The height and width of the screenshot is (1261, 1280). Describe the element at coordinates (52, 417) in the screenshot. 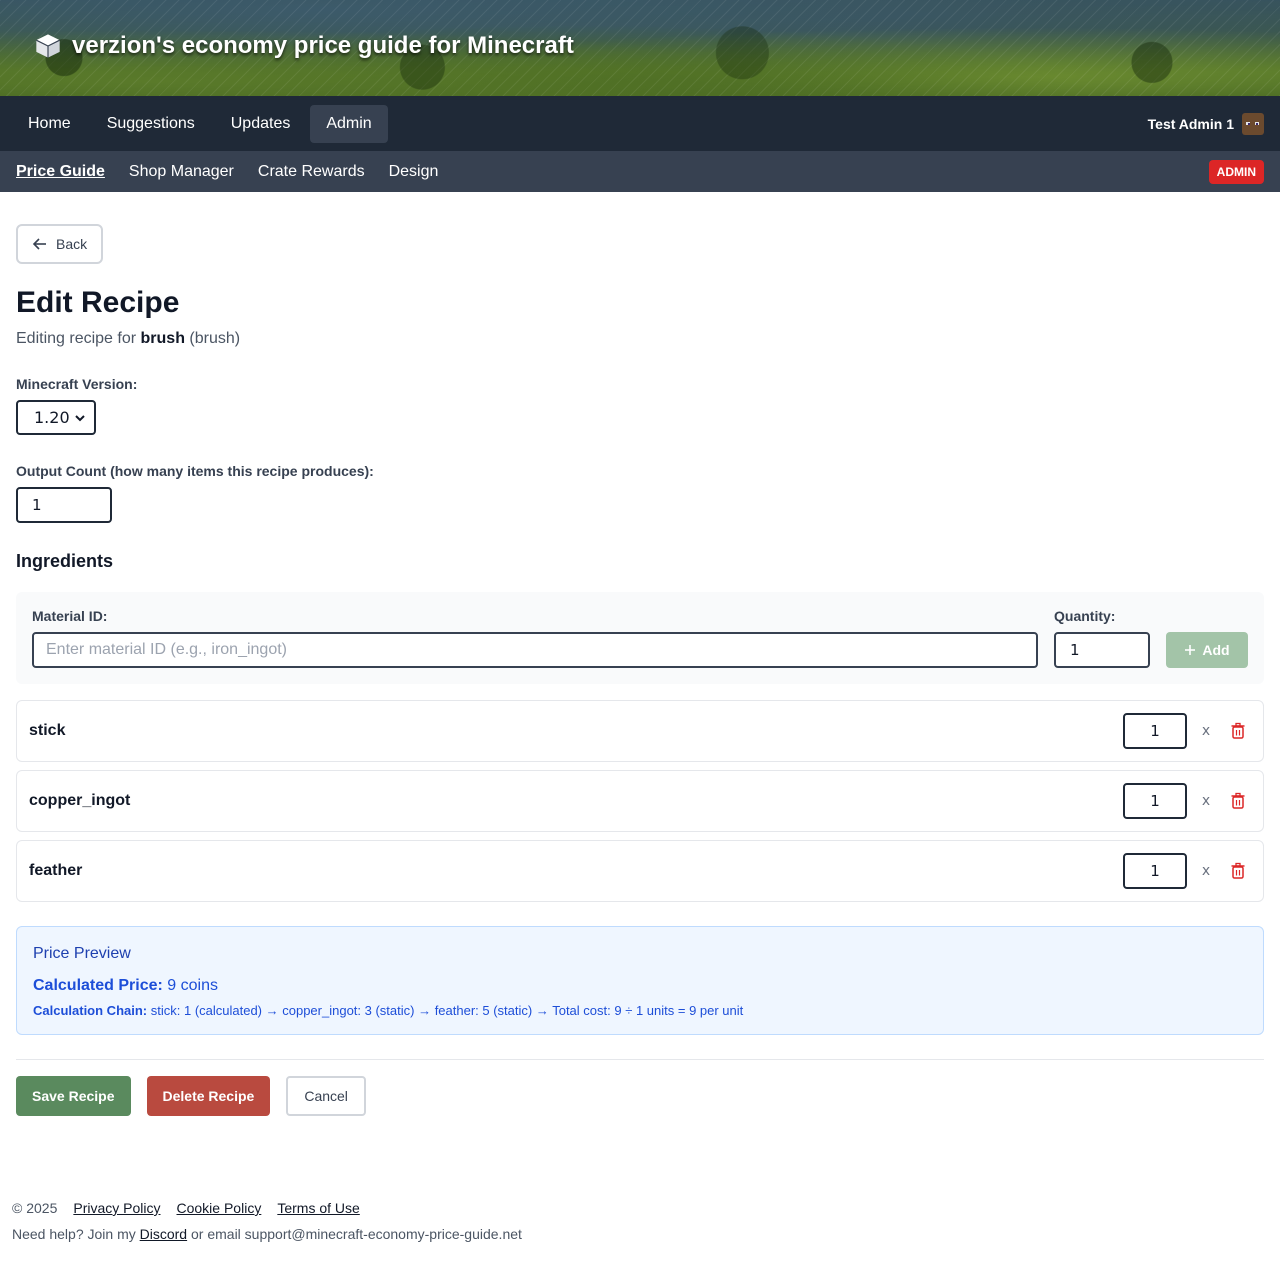

I see `version-value: 1.20` at that location.